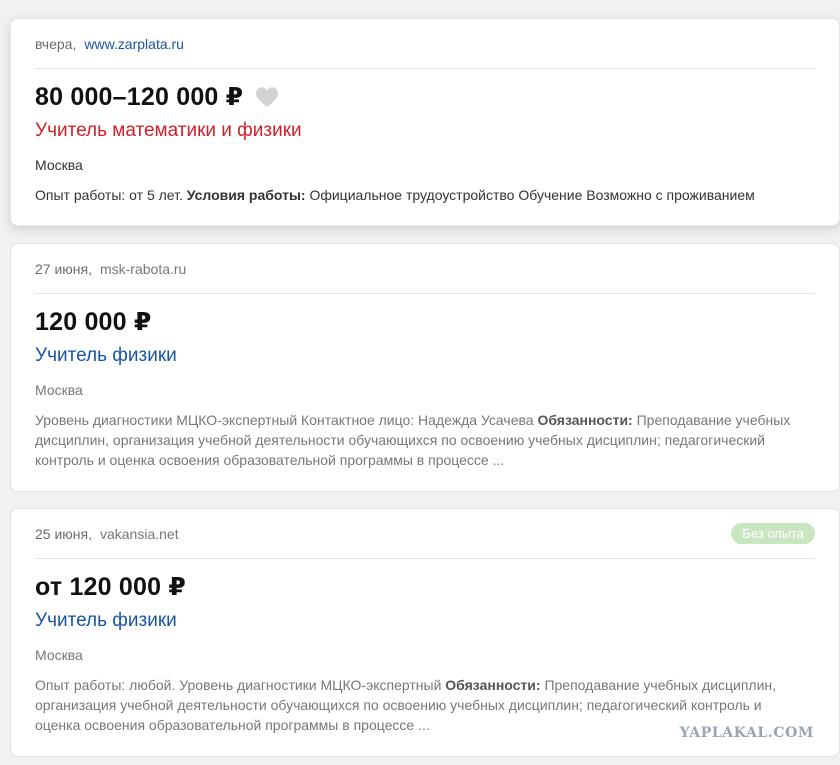 The height and width of the screenshot is (765, 840). What do you see at coordinates (56, 43) in the screenshot?
I see `vacancy-date: вчера,` at bounding box center [56, 43].